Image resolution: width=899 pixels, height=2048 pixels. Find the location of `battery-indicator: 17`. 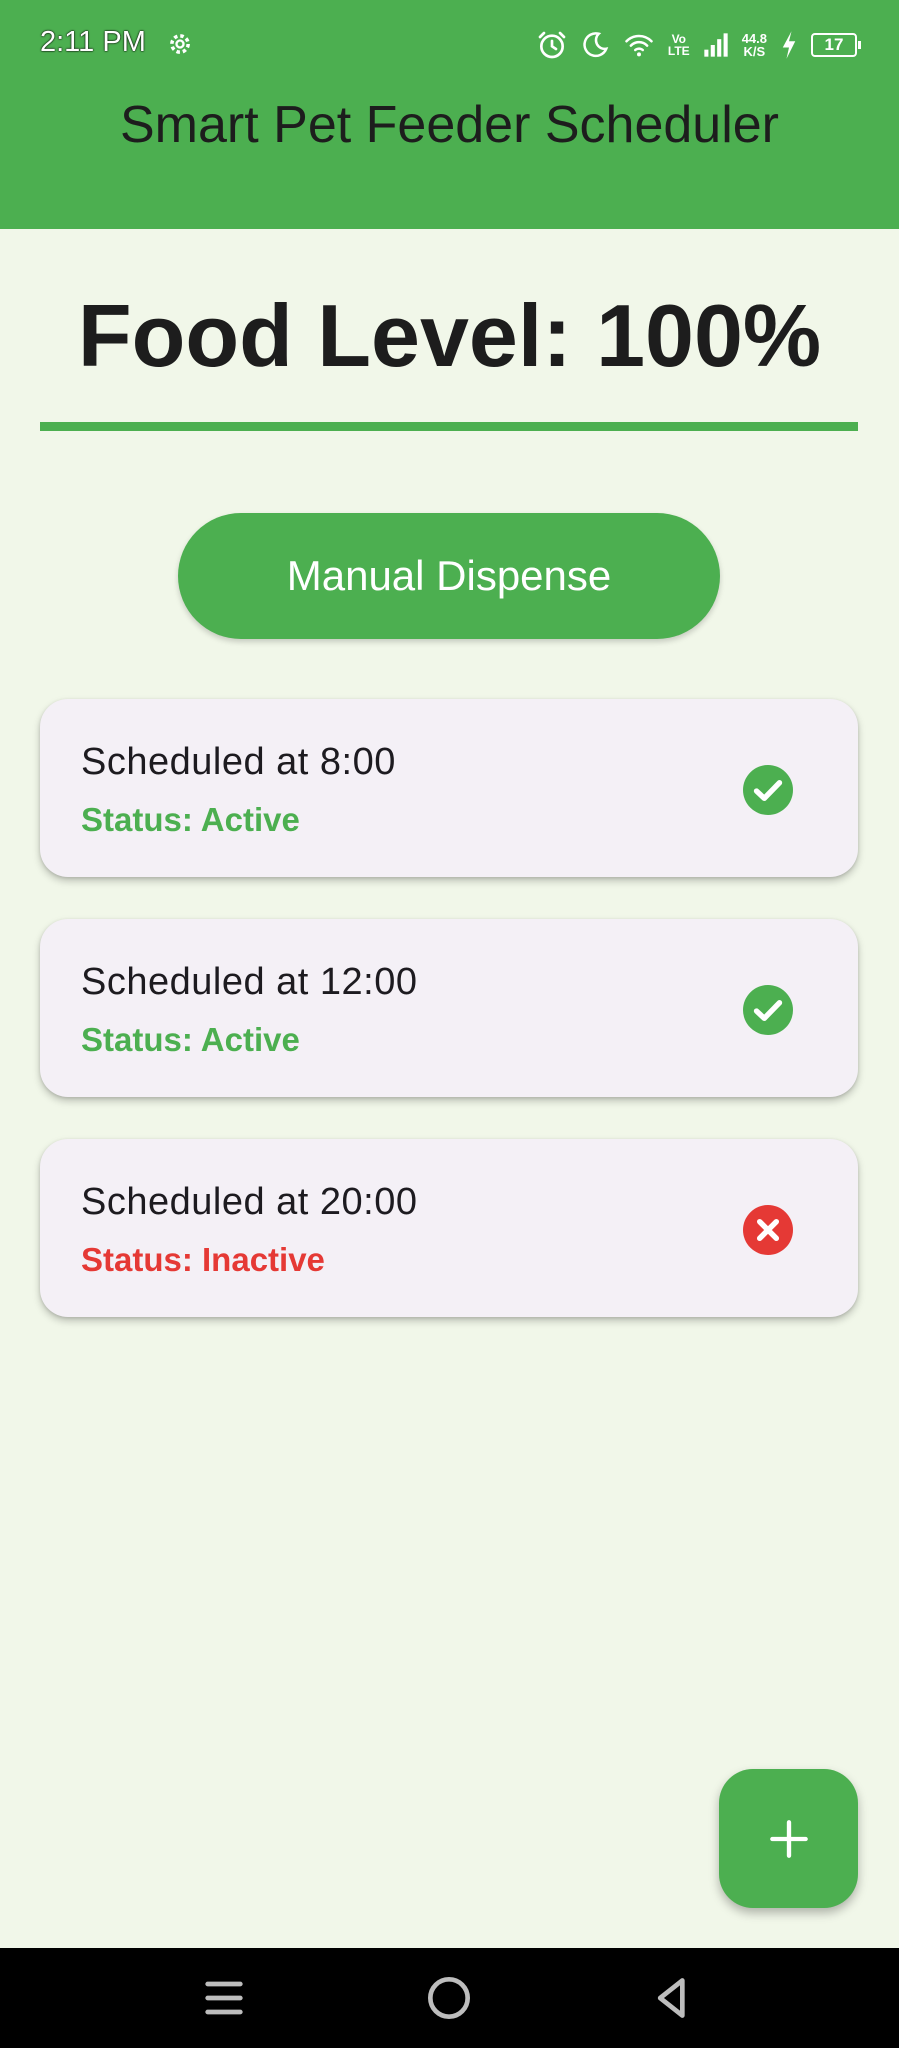

battery-indicator: 17 is located at coordinates (836, 45).